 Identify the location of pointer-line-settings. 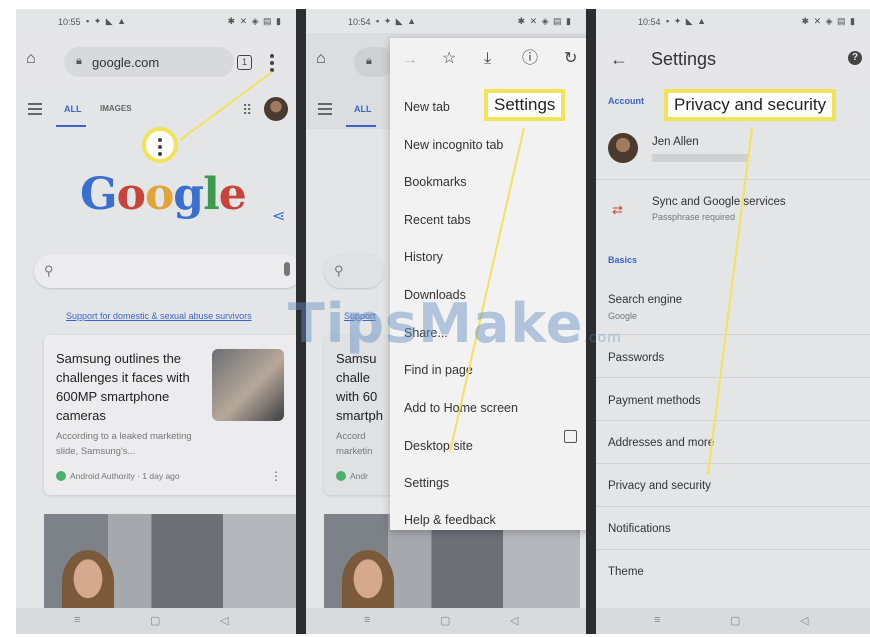
(487, 290).